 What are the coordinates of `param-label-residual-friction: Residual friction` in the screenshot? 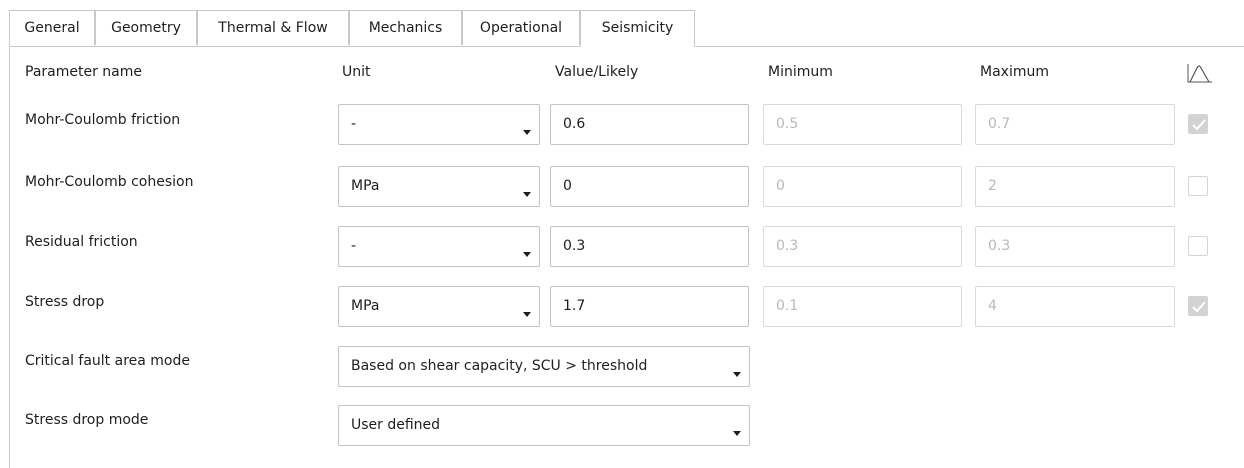 It's located at (81, 242).